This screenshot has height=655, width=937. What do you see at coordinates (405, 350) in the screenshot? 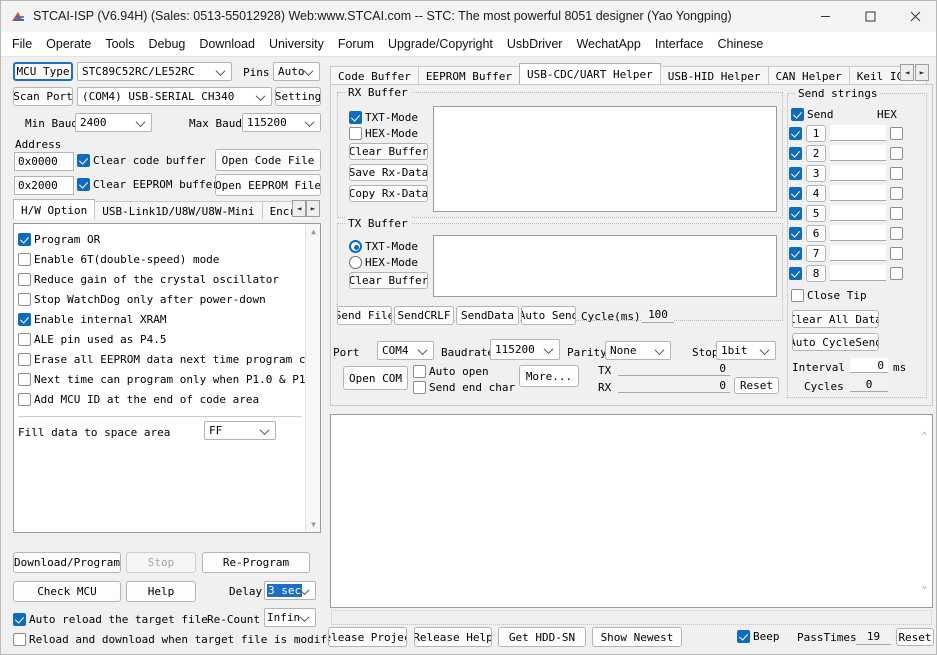
I see `serial-port-select: COM4` at bounding box center [405, 350].